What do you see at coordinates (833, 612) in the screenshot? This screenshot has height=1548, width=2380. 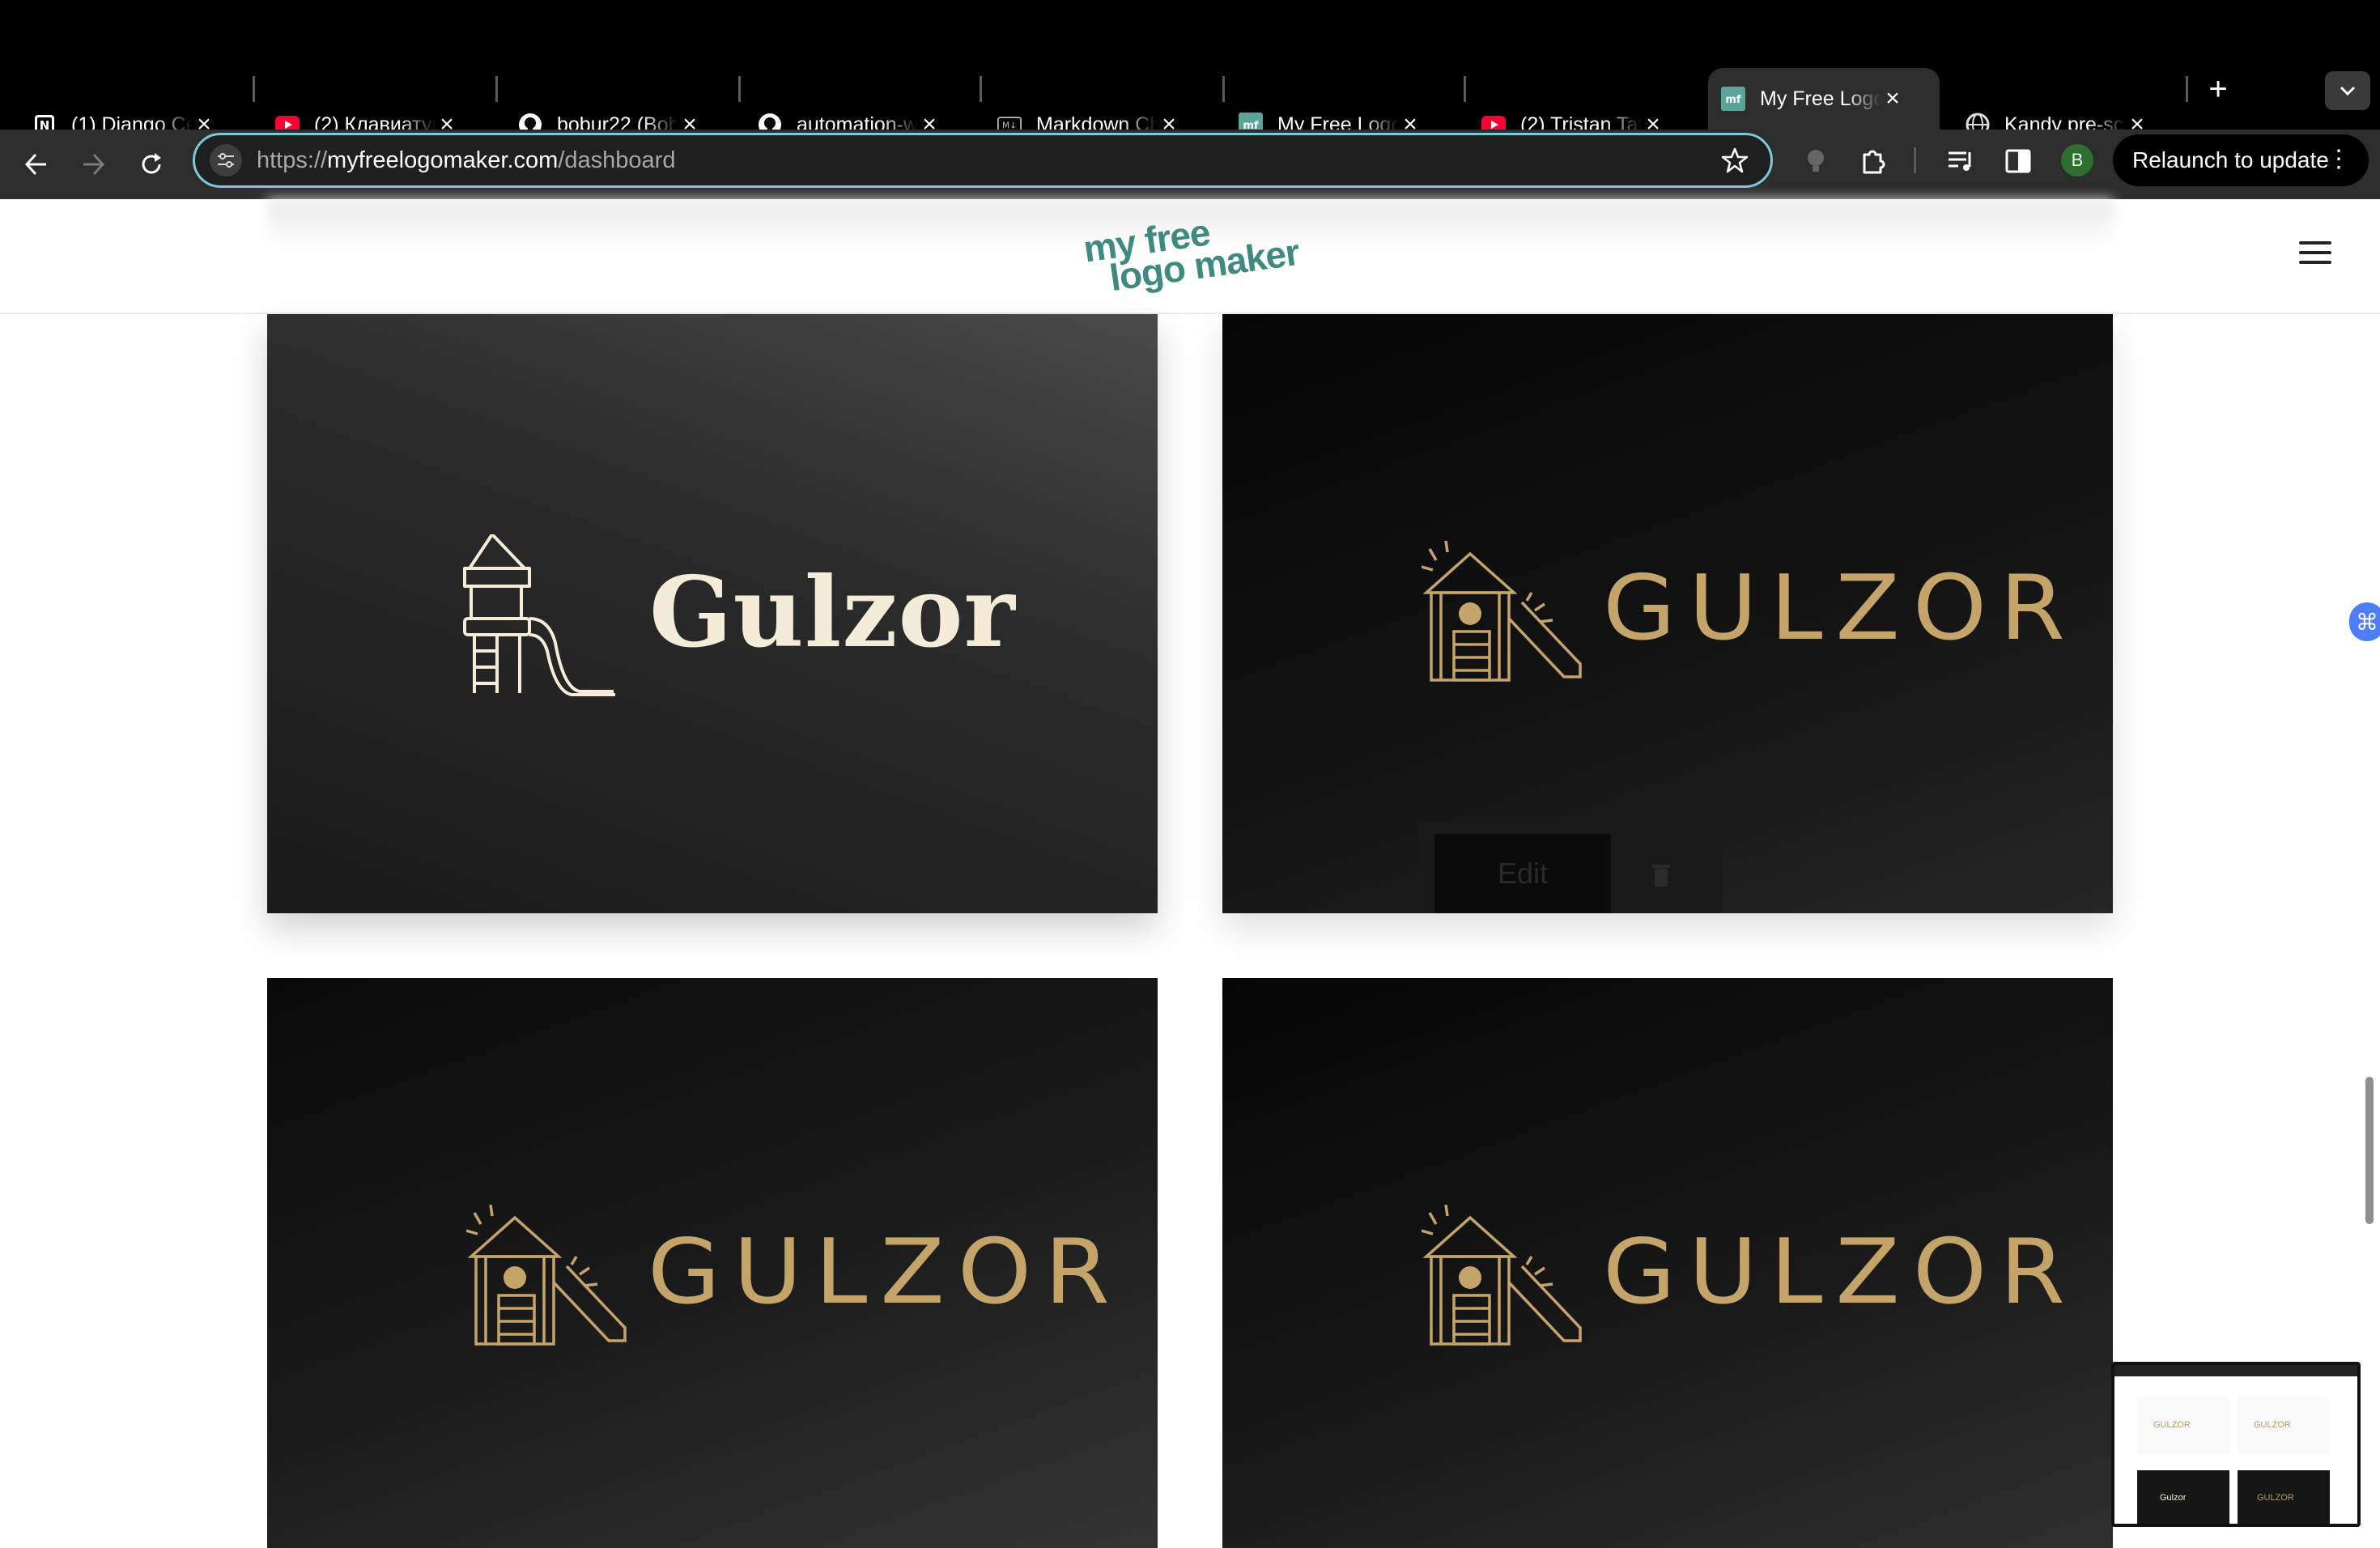 I see `brand-wordmark: Gulzor` at bounding box center [833, 612].